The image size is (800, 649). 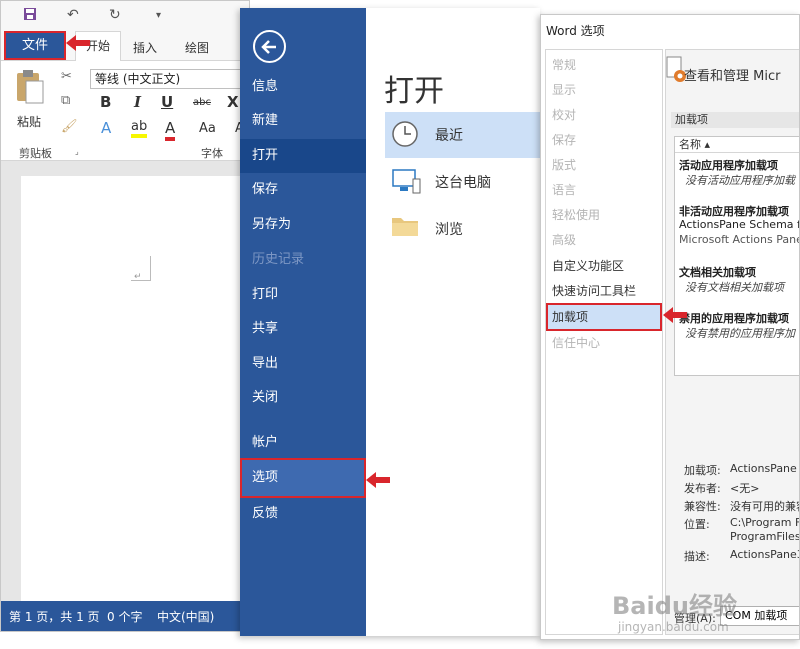 I want to click on location-this-pc: 这台电脑, so click(x=462, y=182).